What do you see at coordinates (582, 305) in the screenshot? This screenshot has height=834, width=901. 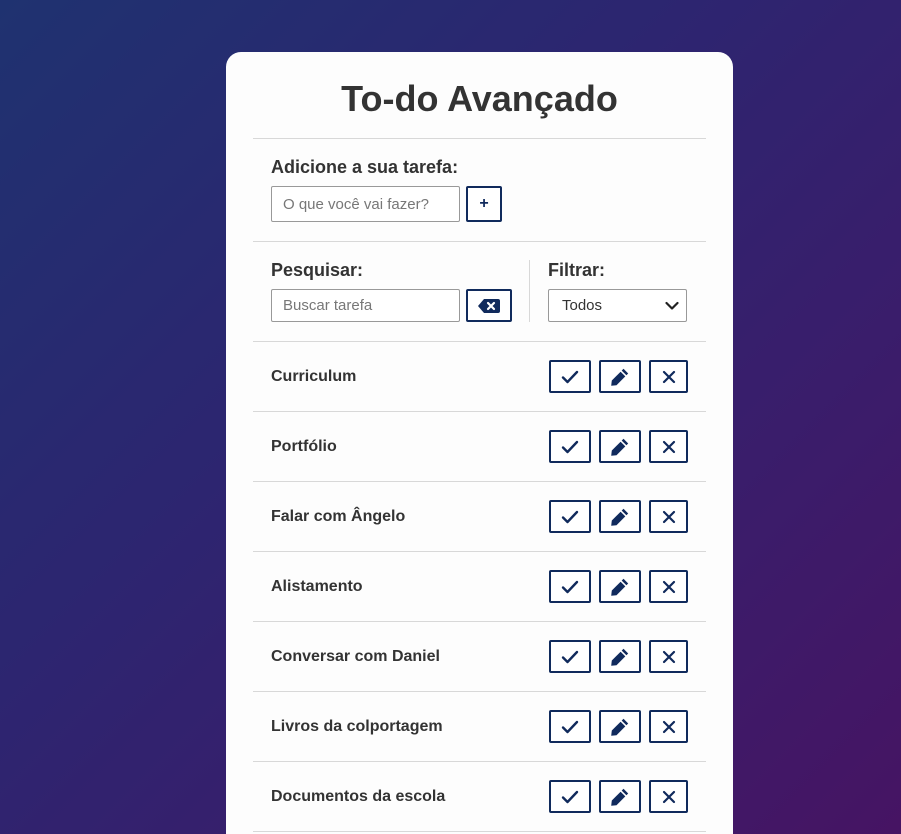 I see `filter-selected-value: Todos` at bounding box center [582, 305].